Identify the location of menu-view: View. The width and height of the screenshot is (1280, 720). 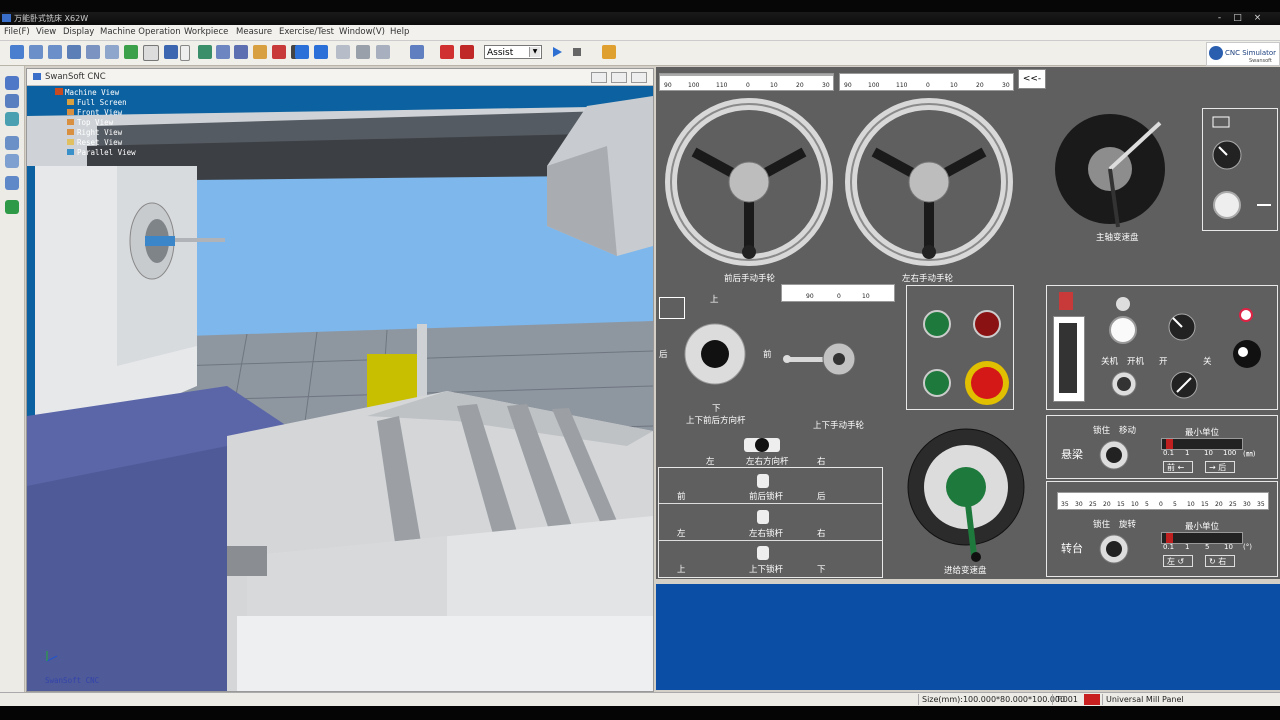
(46, 32).